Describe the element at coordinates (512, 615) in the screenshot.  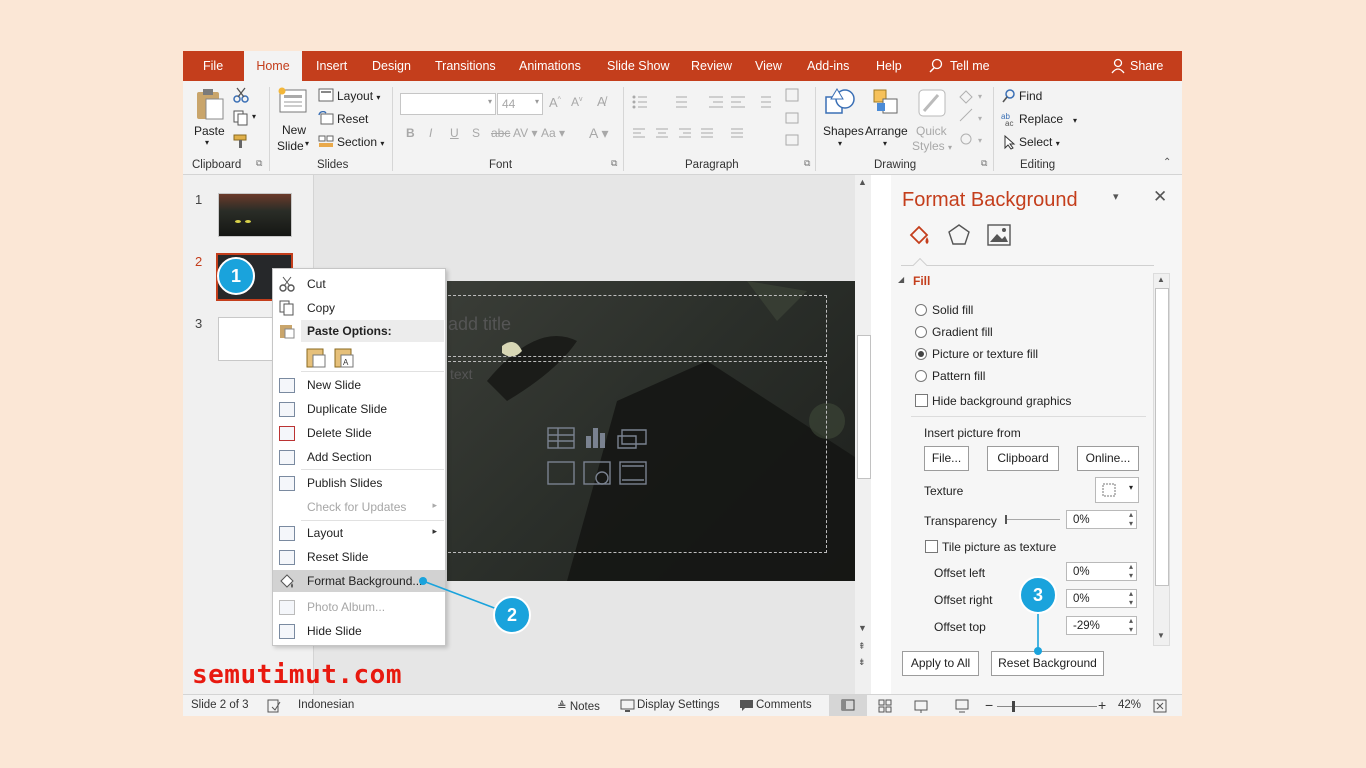
I see `callout-step-2: 2` at that location.